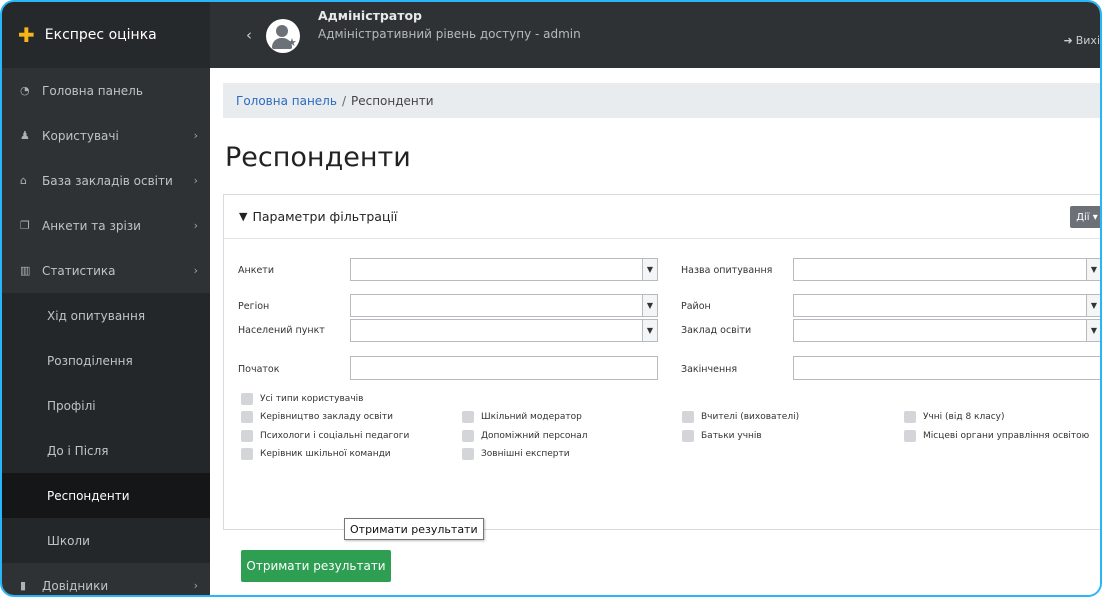 The width and height of the screenshot is (1102, 597). Describe the element at coordinates (78, 450) in the screenshot. I see `sidebar-subitem-label: До і Після` at that location.